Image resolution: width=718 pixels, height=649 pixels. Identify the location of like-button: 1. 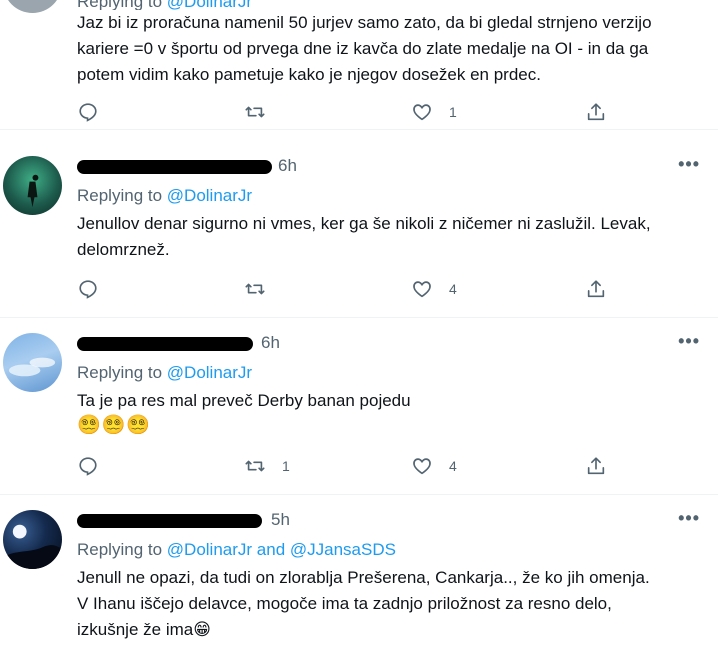
(434, 112).